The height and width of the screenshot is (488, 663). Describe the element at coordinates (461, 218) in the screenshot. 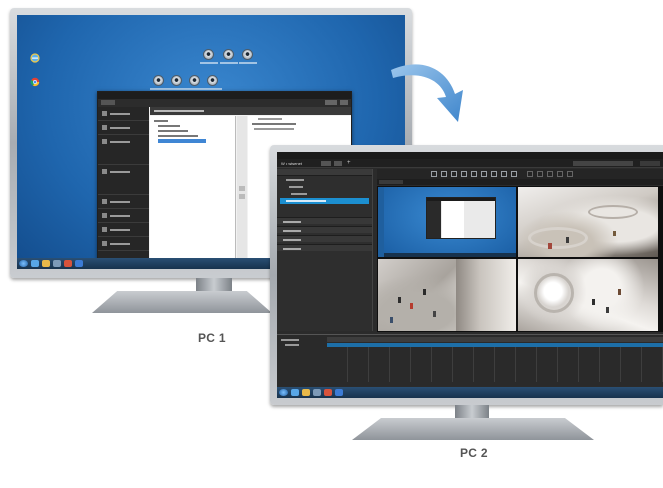

I see `remote-window` at that location.